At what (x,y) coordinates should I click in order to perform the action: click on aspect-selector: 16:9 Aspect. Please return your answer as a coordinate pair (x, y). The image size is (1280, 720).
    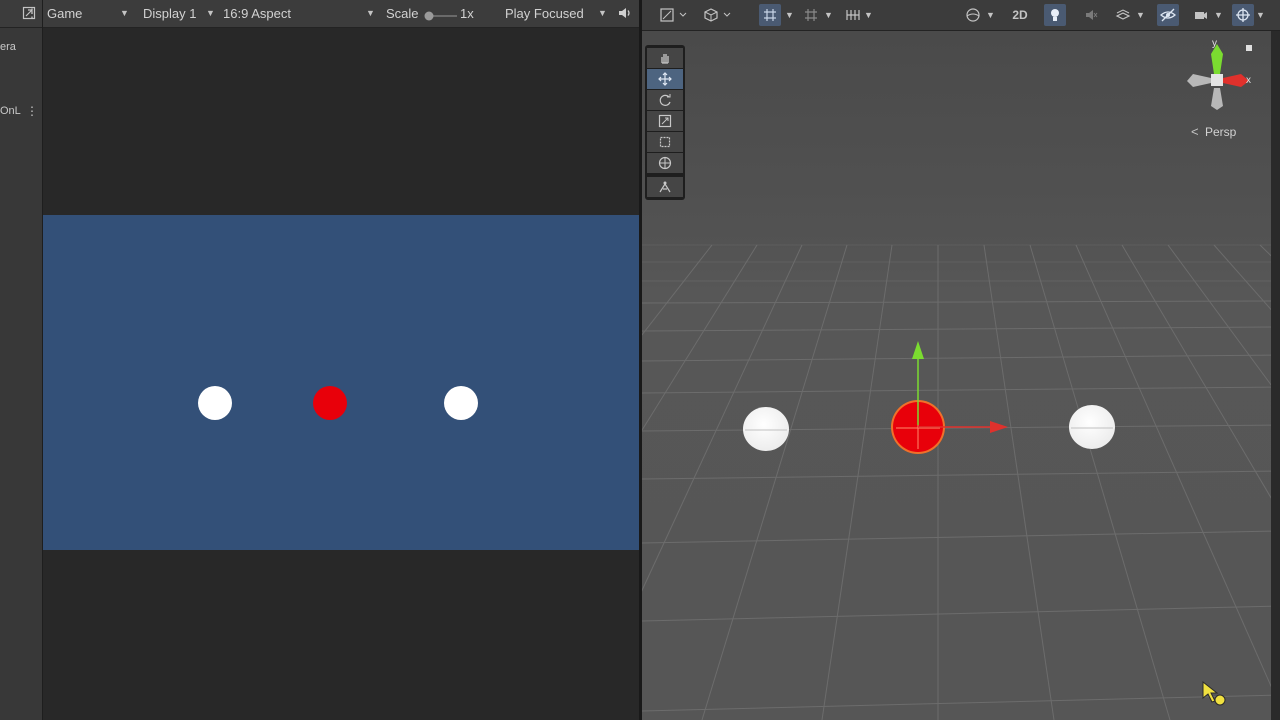
    Looking at the image, I should click on (257, 13).